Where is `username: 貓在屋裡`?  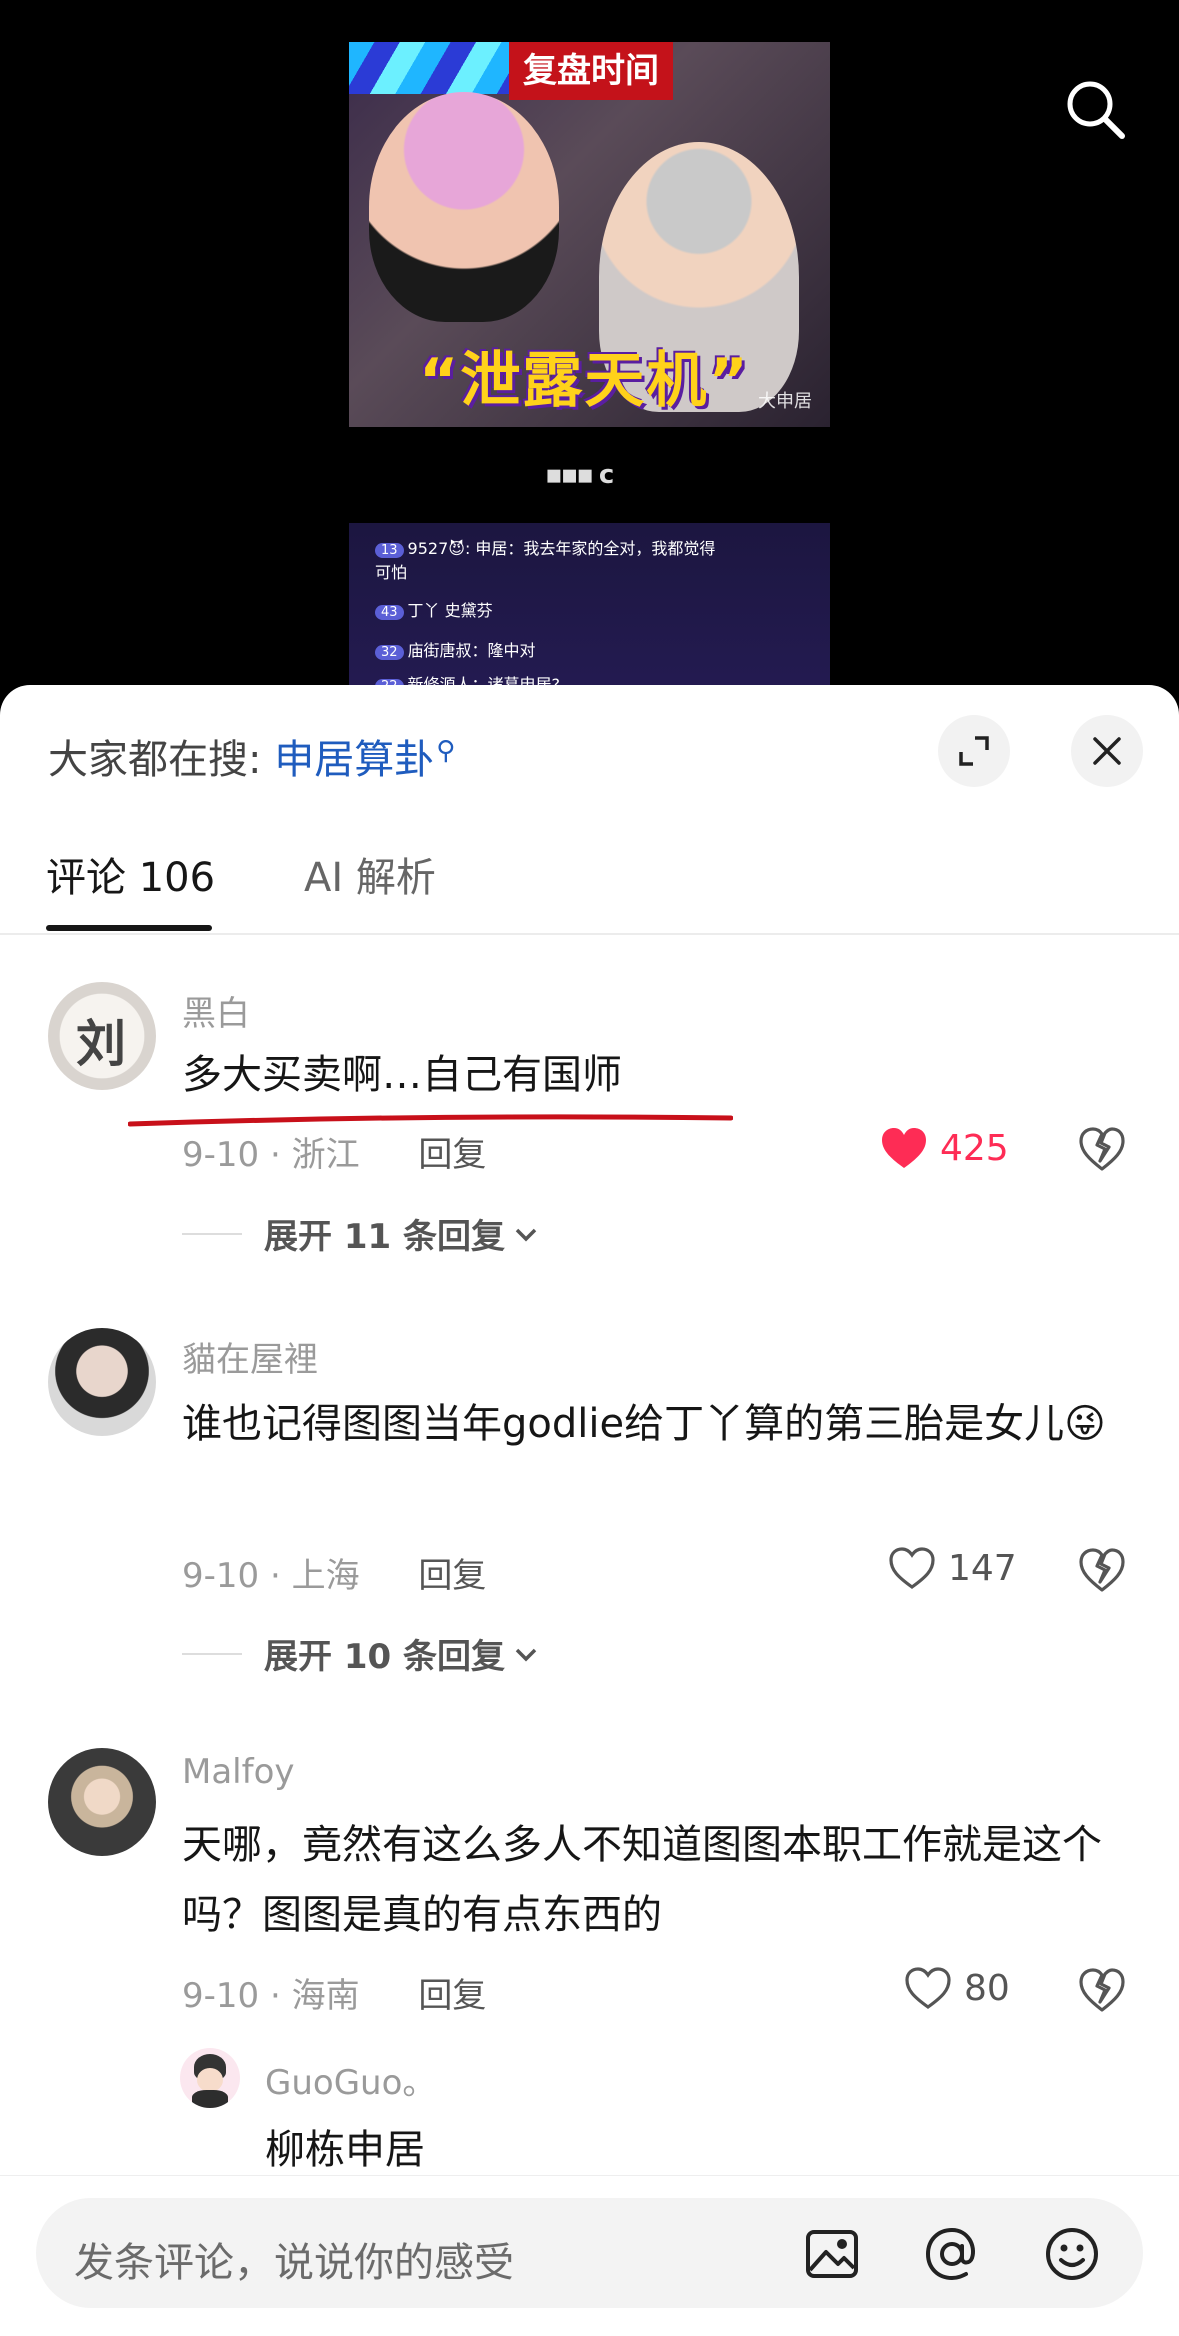 username: 貓在屋裡 is located at coordinates (250, 1356).